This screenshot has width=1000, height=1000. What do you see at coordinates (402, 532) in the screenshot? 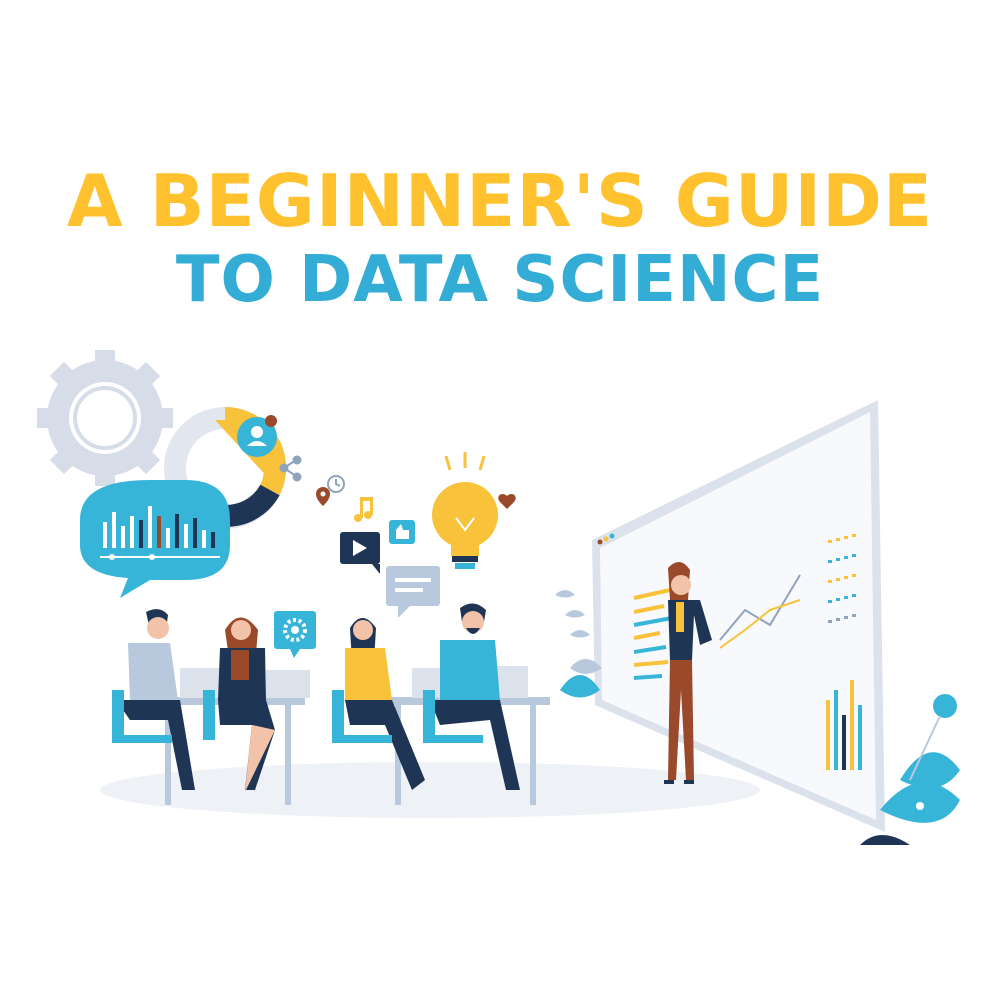
I see `like-icon` at bounding box center [402, 532].